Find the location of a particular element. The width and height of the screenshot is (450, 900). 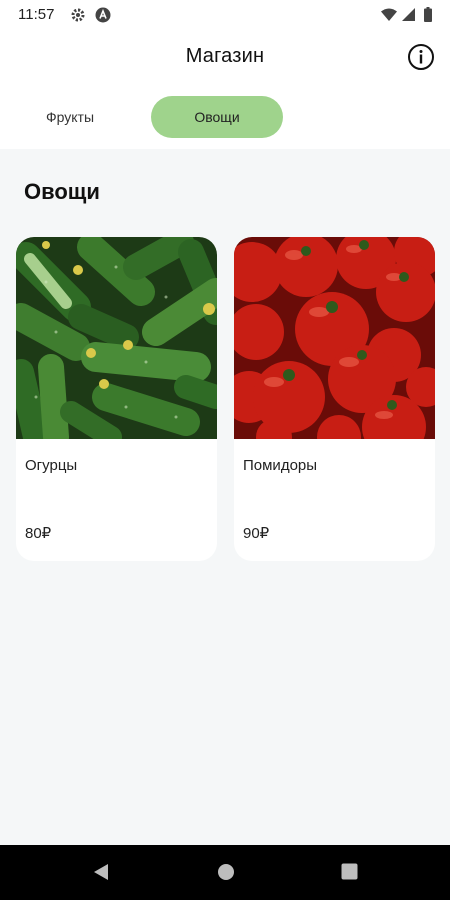

info-icon is located at coordinates (421, 57).